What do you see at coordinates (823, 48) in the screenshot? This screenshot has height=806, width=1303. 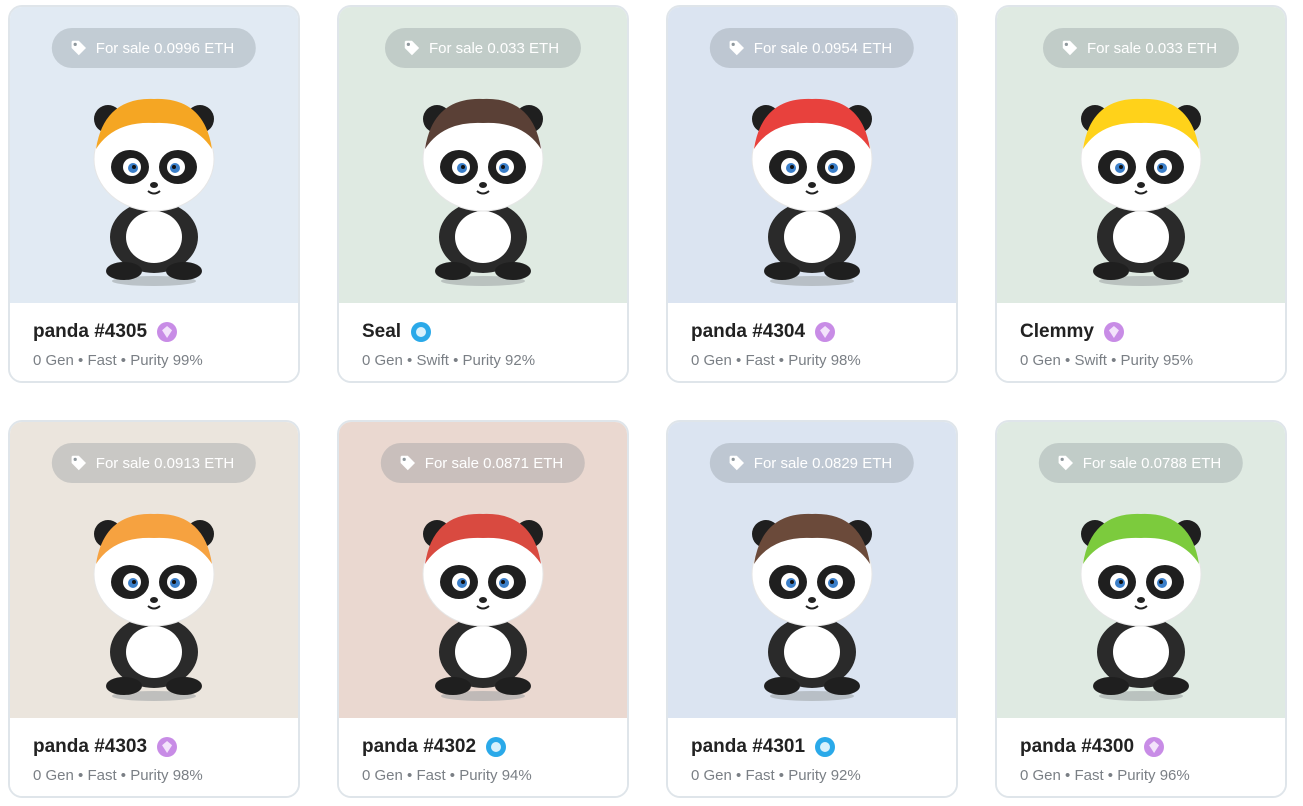 I see `sale-price-label: For sale 0.0954 ETH` at bounding box center [823, 48].